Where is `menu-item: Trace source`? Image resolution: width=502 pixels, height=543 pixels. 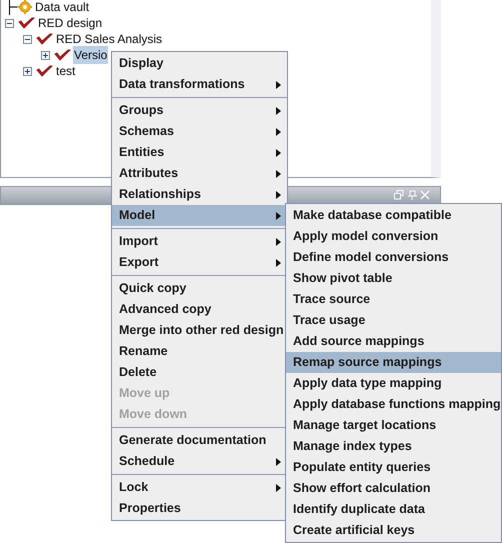 menu-item: Trace source is located at coordinates (393, 299).